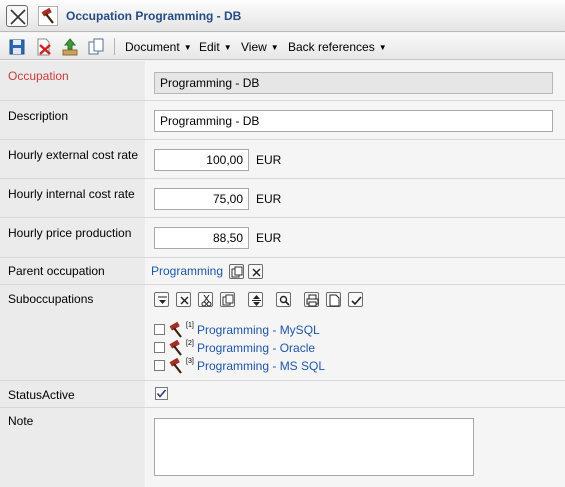  Describe the element at coordinates (56, 271) in the screenshot. I see `parent-occupation-label: Parent occupation` at that location.